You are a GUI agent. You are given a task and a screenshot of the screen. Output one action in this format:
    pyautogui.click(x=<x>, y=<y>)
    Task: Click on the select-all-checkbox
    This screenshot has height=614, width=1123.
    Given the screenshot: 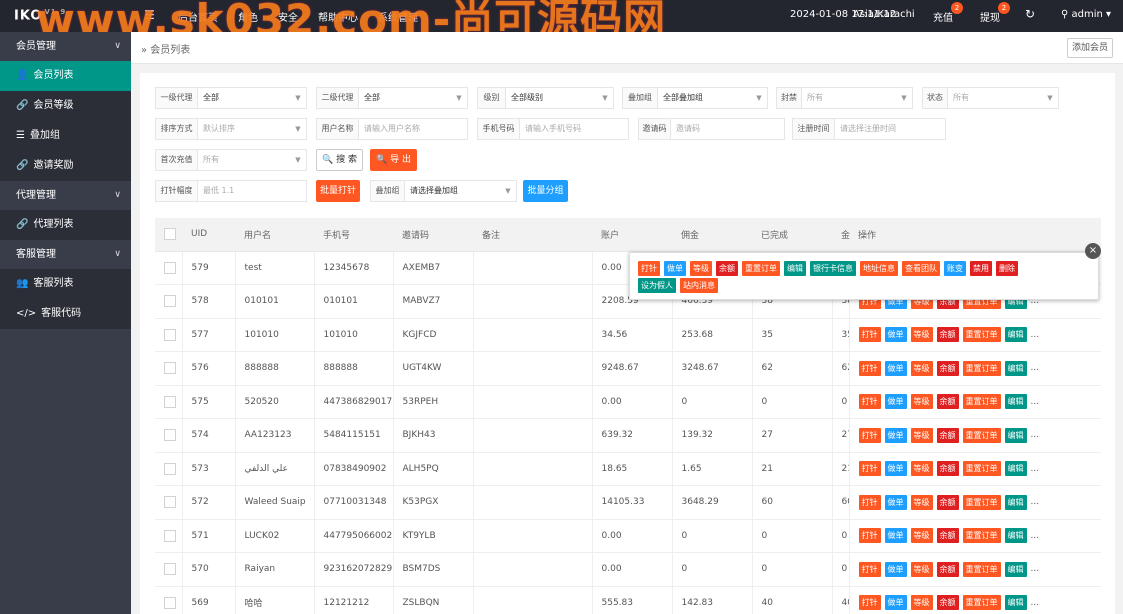 What is the action you would take?
    pyautogui.click(x=168, y=235)
    